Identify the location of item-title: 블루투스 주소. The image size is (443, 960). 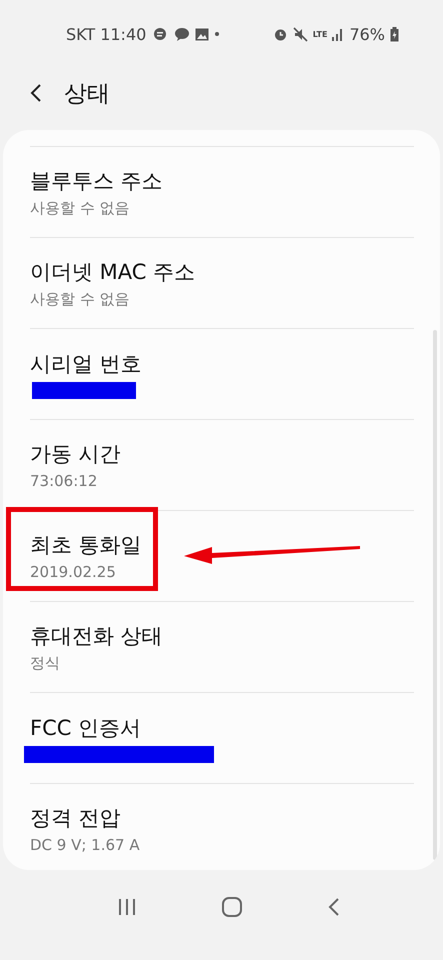
(96, 181).